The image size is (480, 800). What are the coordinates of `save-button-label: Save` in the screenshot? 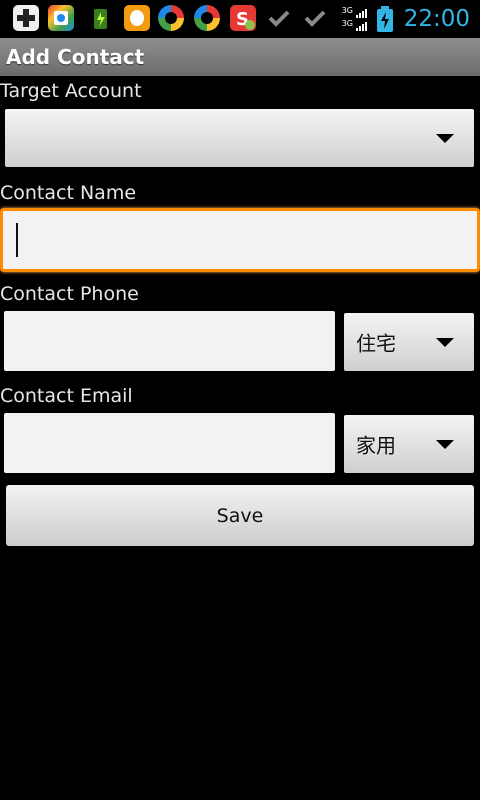 It's located at (240, 515).